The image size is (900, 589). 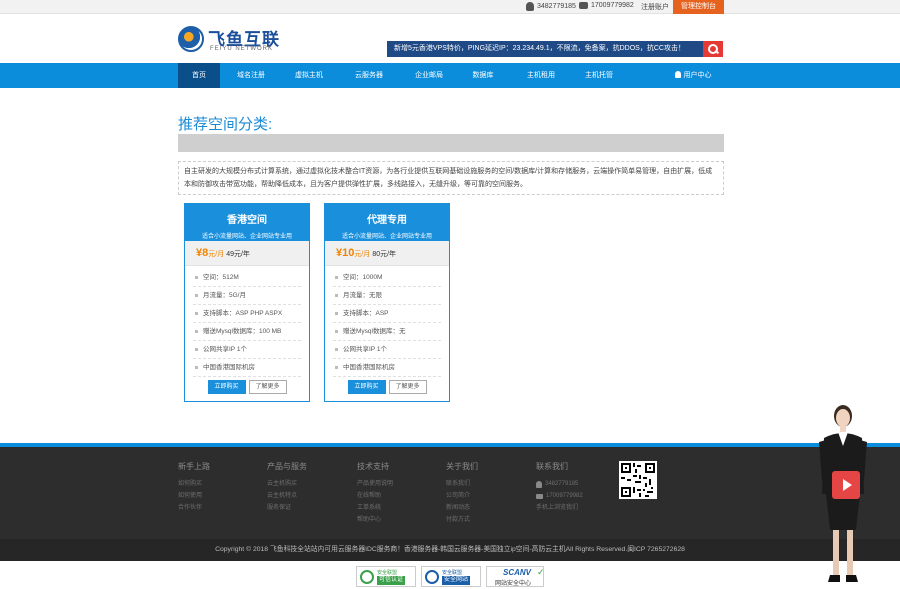 I want to click on plan-title: 代理专用, so click(x=387, y=220).